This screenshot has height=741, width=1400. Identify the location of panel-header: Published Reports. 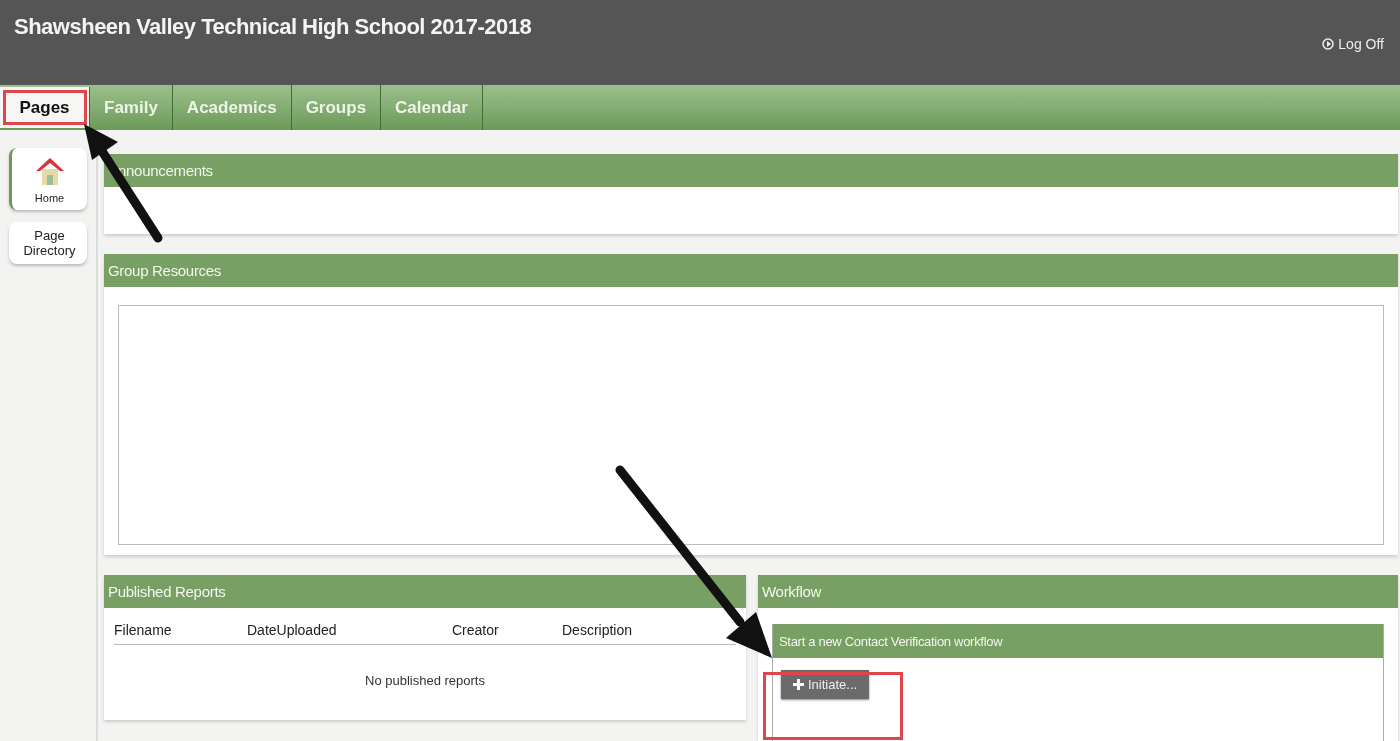
(425, 591).